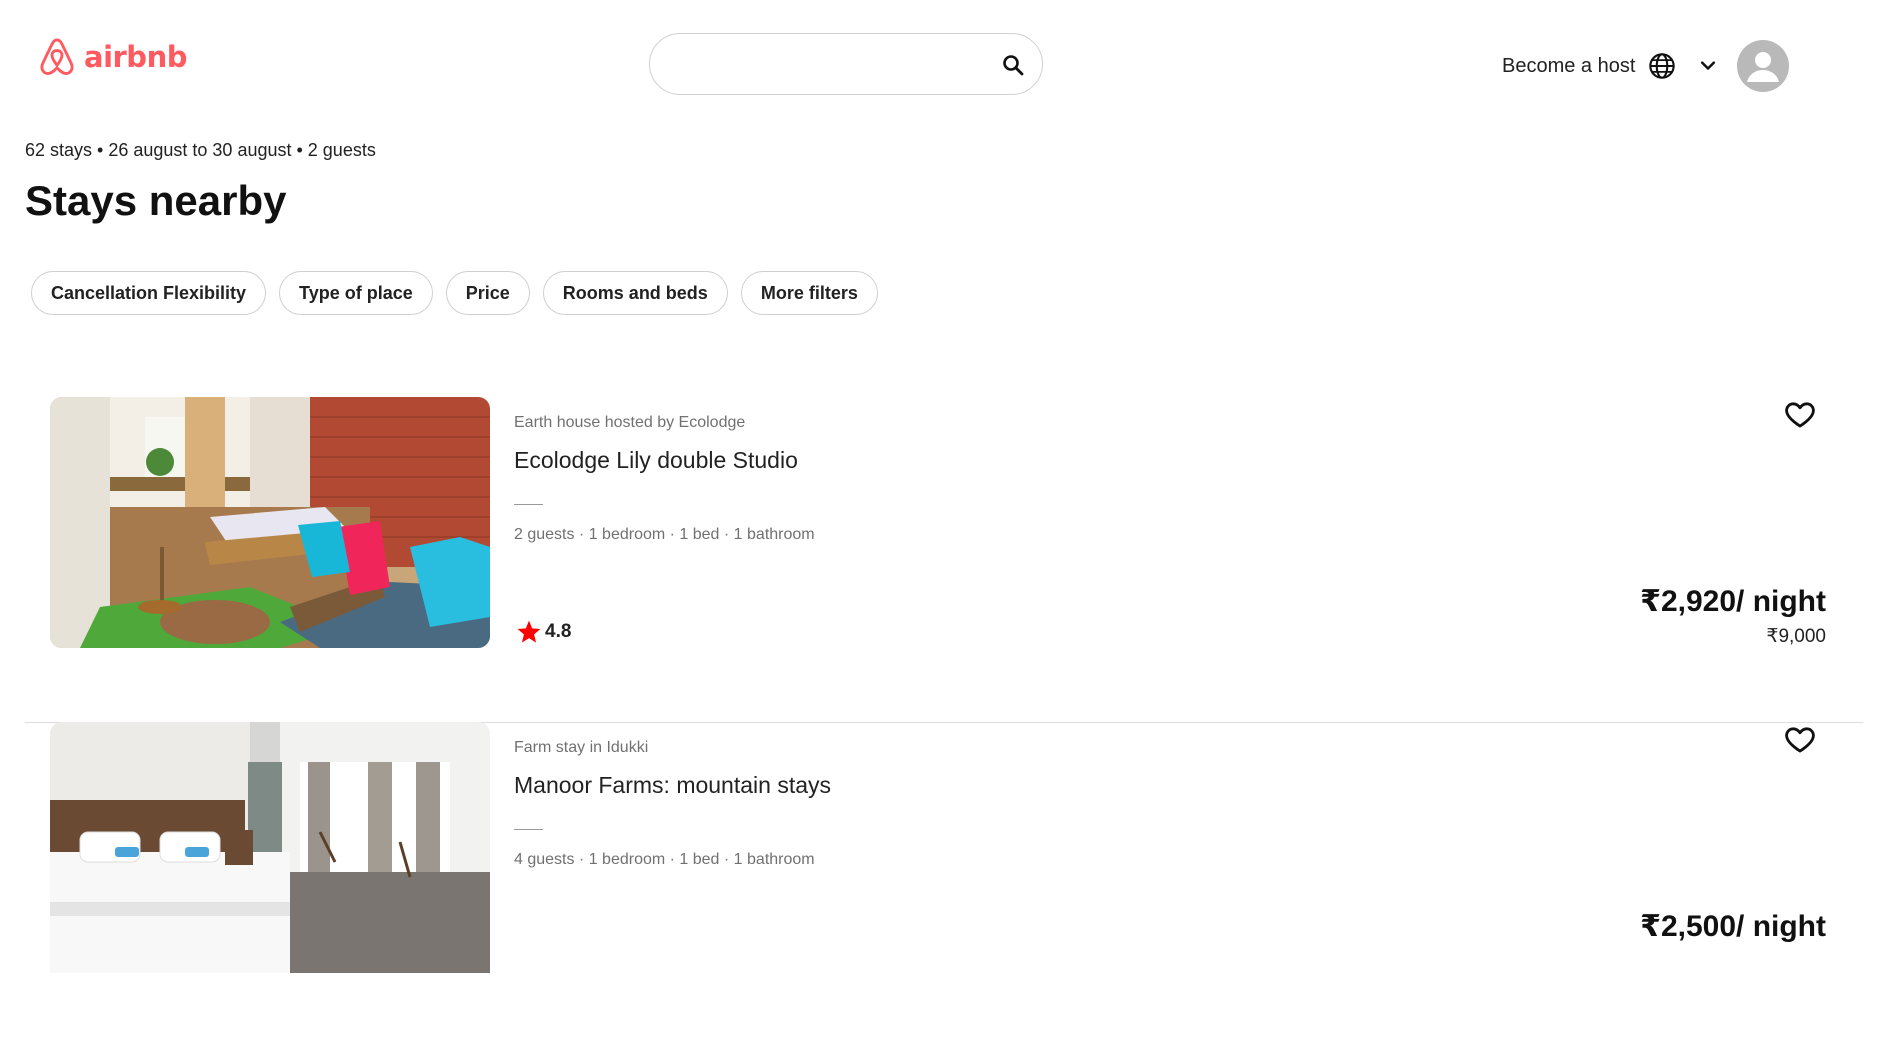 The height and width of the screenshot is (1048, 1885). I want to click on search-icon, so click(1013, 65).